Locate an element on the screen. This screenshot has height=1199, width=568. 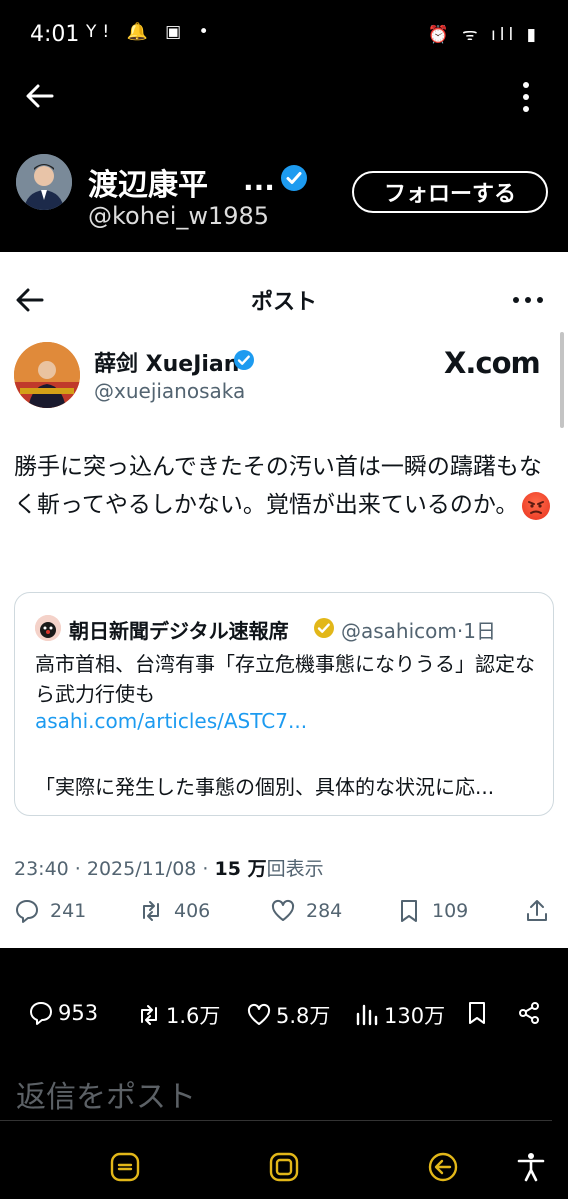
tweet-author-name: 薛剑 XueJian is located at coordinates (167, 364).